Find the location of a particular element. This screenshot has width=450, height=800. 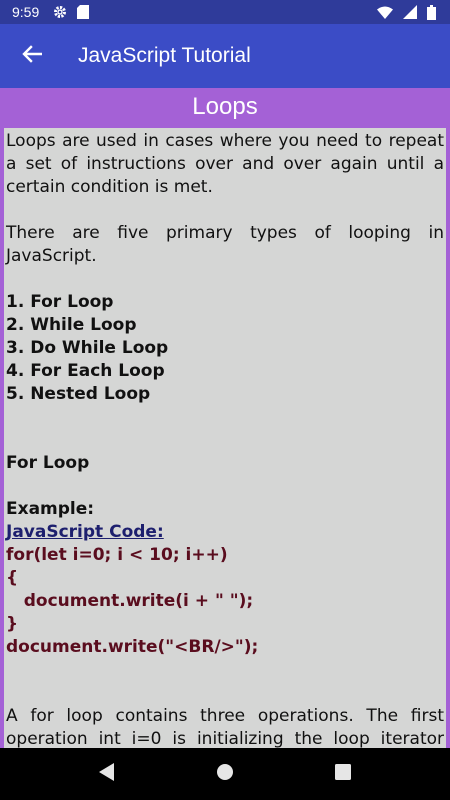

for-loop-heading: For Loop is located at coordinates (48, 463).